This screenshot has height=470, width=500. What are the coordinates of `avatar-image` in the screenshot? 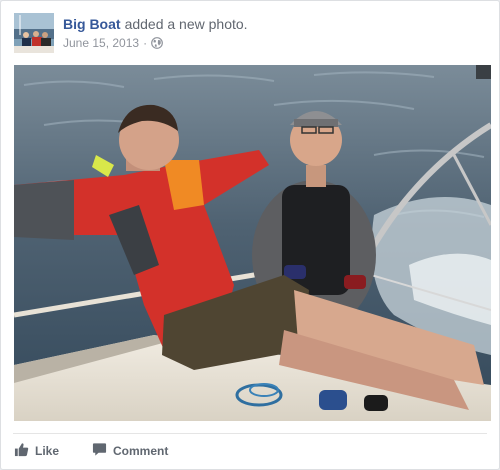 It's located at (34, 33).